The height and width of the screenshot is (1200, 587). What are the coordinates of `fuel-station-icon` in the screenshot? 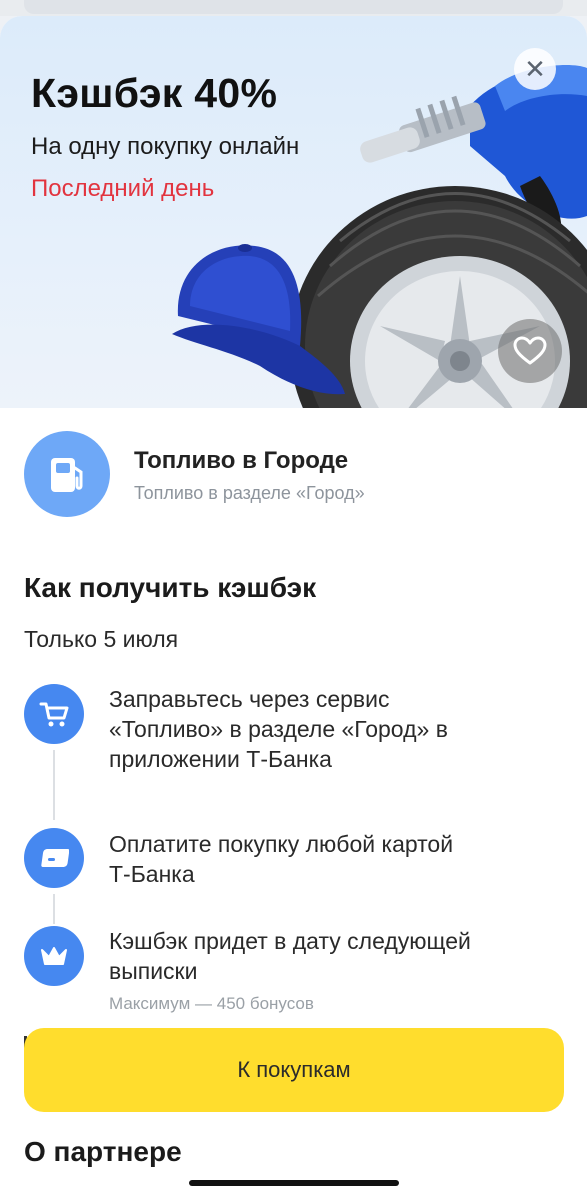 It's located at (67, 475).